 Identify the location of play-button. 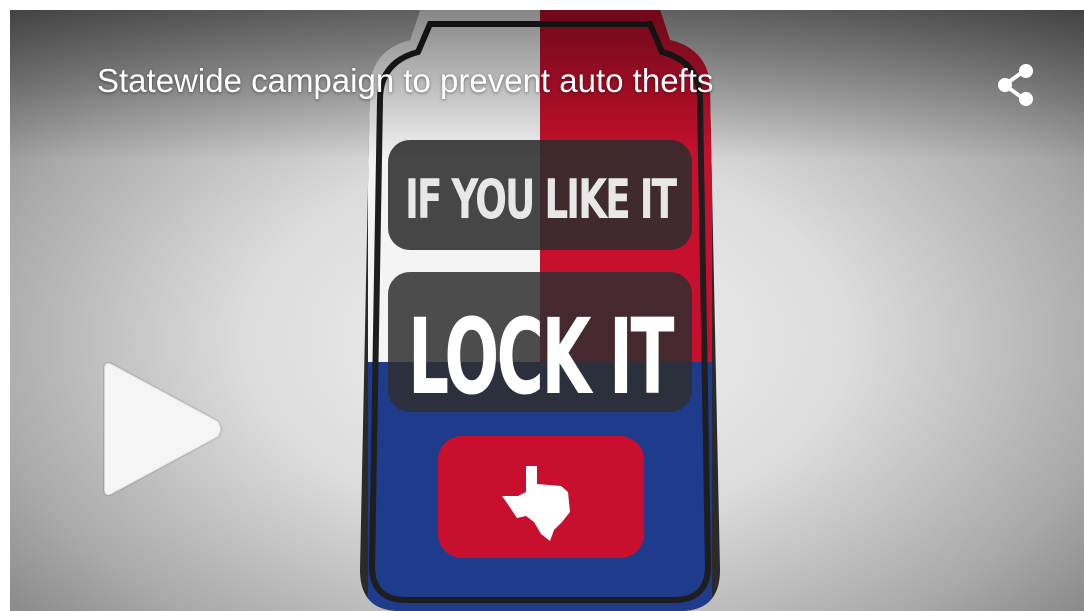
(160, 429).